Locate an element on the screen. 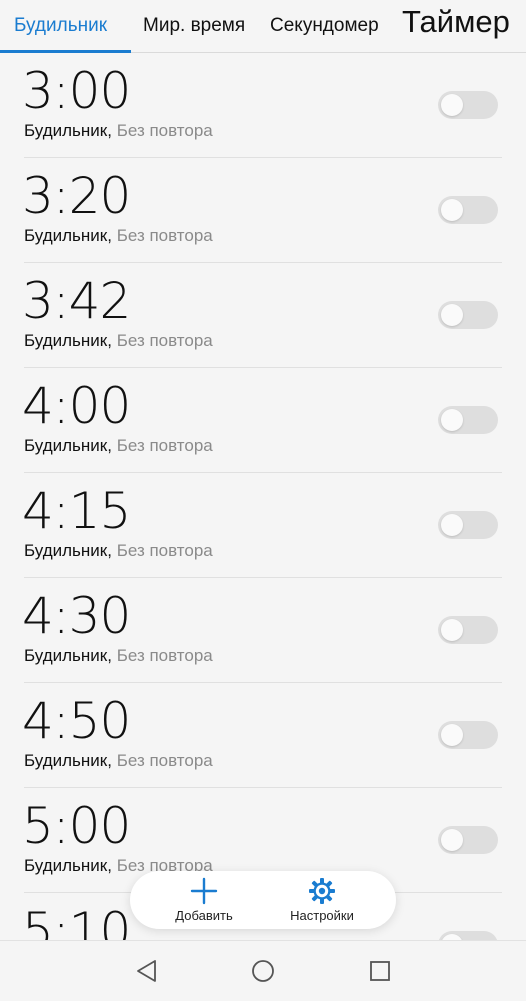  back-triangle-icon is located at coordinates (147, 971).